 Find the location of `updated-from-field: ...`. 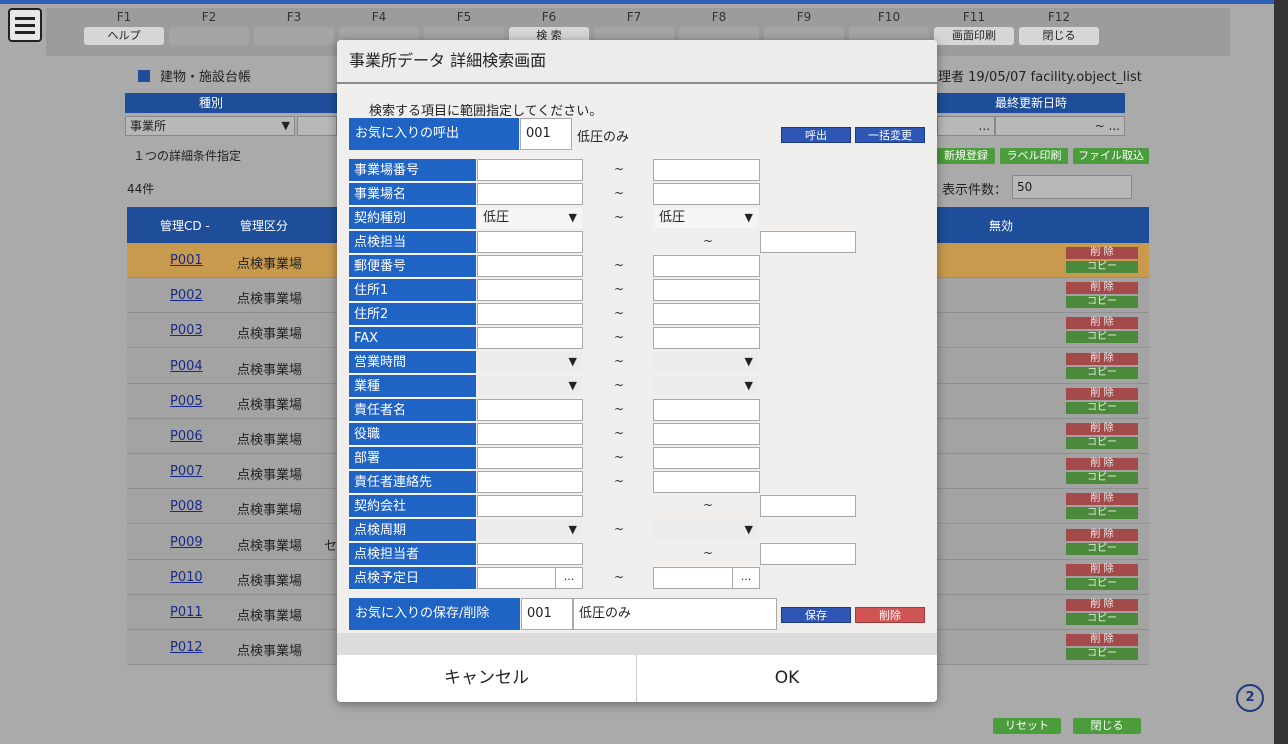

updated-from-field: ... is located at coordinates (966, 126).